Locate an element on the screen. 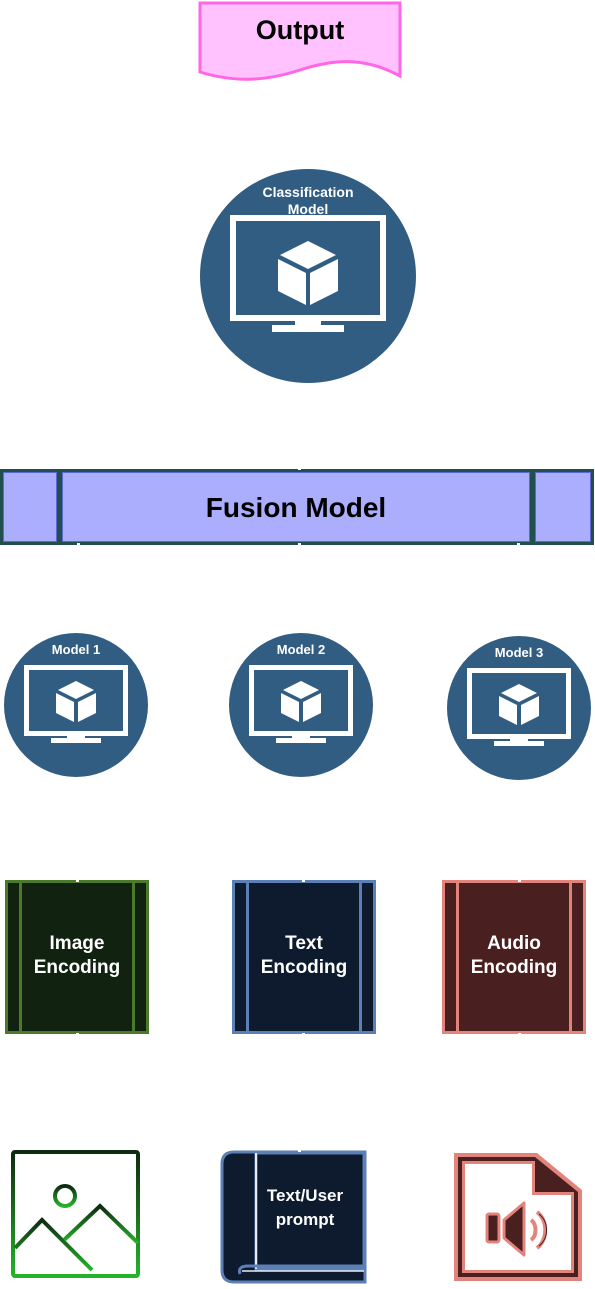  model-3-label: Model 3 is located at coordinates (519, 652).